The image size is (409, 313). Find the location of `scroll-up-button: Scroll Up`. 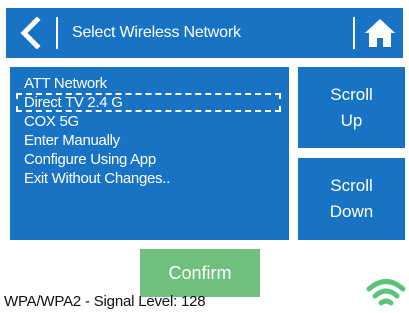

scroll-up-button: Scroll Up is located at coordinates (351, 107).